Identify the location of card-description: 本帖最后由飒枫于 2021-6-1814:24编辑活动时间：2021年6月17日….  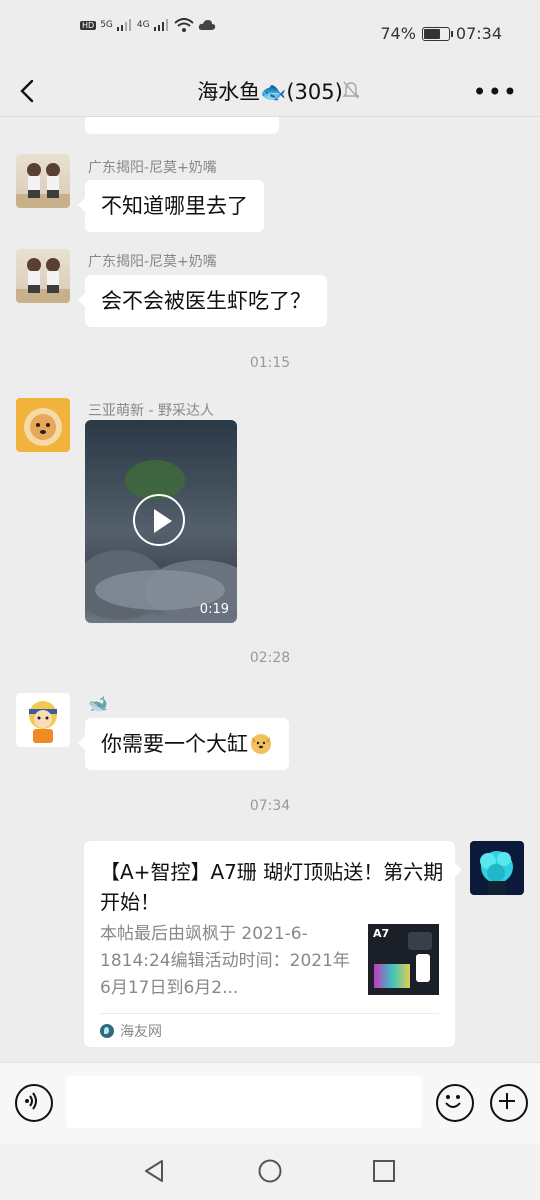
(225, 961).